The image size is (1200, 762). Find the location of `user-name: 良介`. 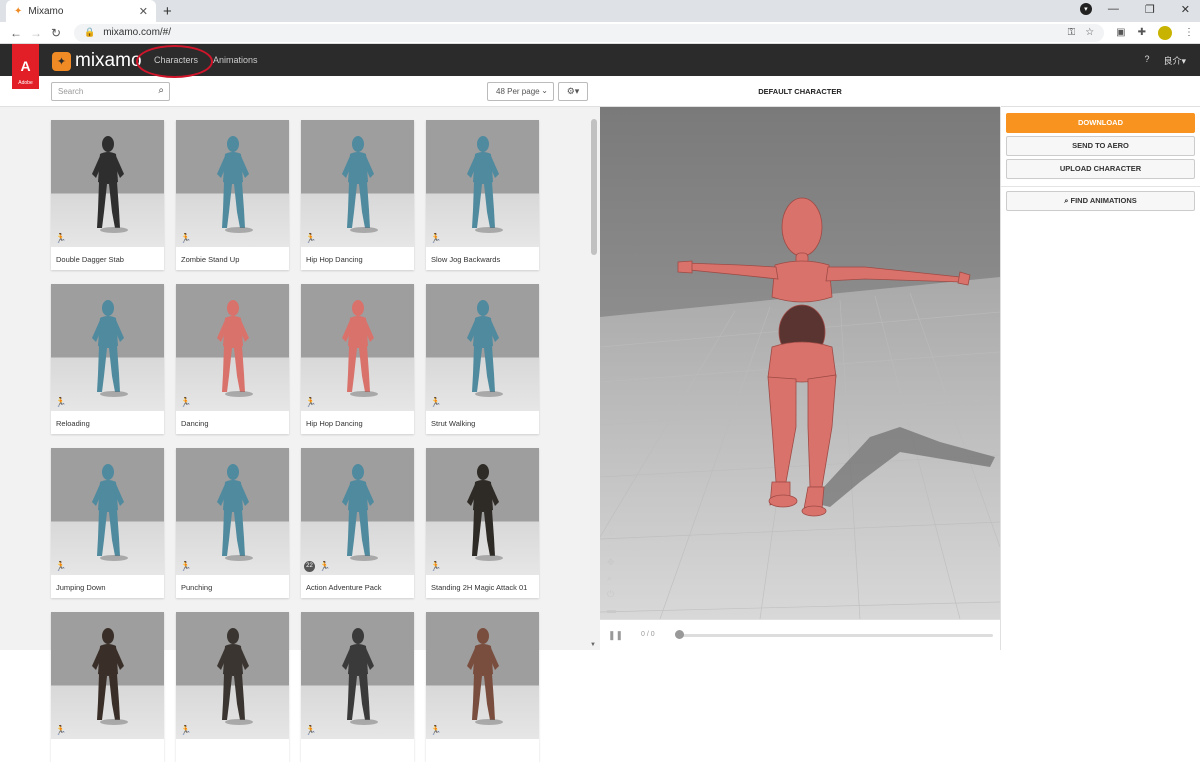

user-name: 良介 is located at coordinates (1172, 61).